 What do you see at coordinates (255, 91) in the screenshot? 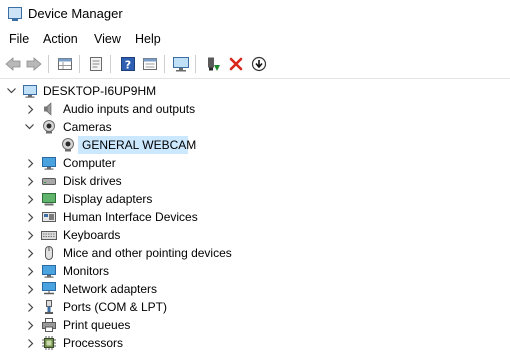
I see `tree-root: DESKTOP-I6UP9HM` at bounding box center [255, 91].